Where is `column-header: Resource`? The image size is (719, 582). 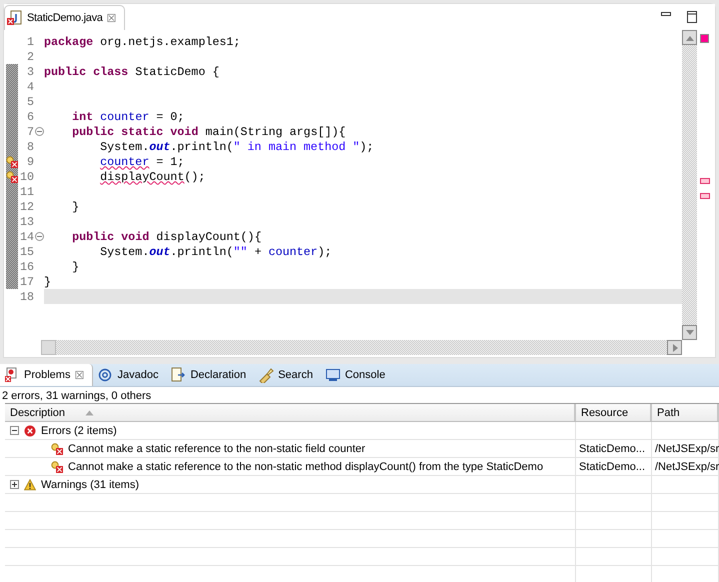 column-header: Resource is located at coordinates (614, 412).